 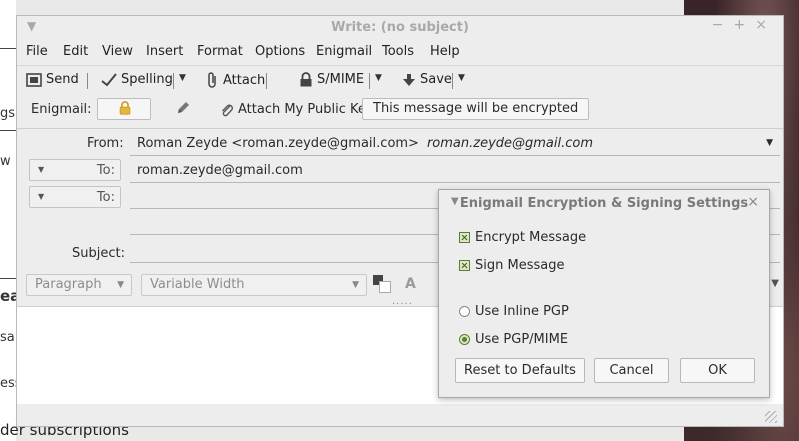 I want to click on download-arrow-icon, so click(x=409, y=79).